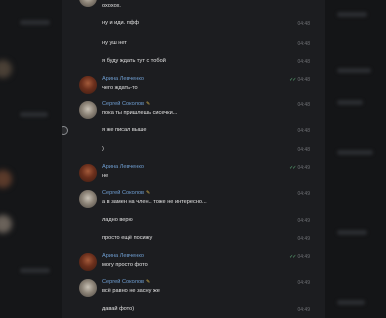  What do you see at coordinates (120, 88) in the screenshot?
I see `message-text: чего ждать-то` at bounding box center [120, 88].